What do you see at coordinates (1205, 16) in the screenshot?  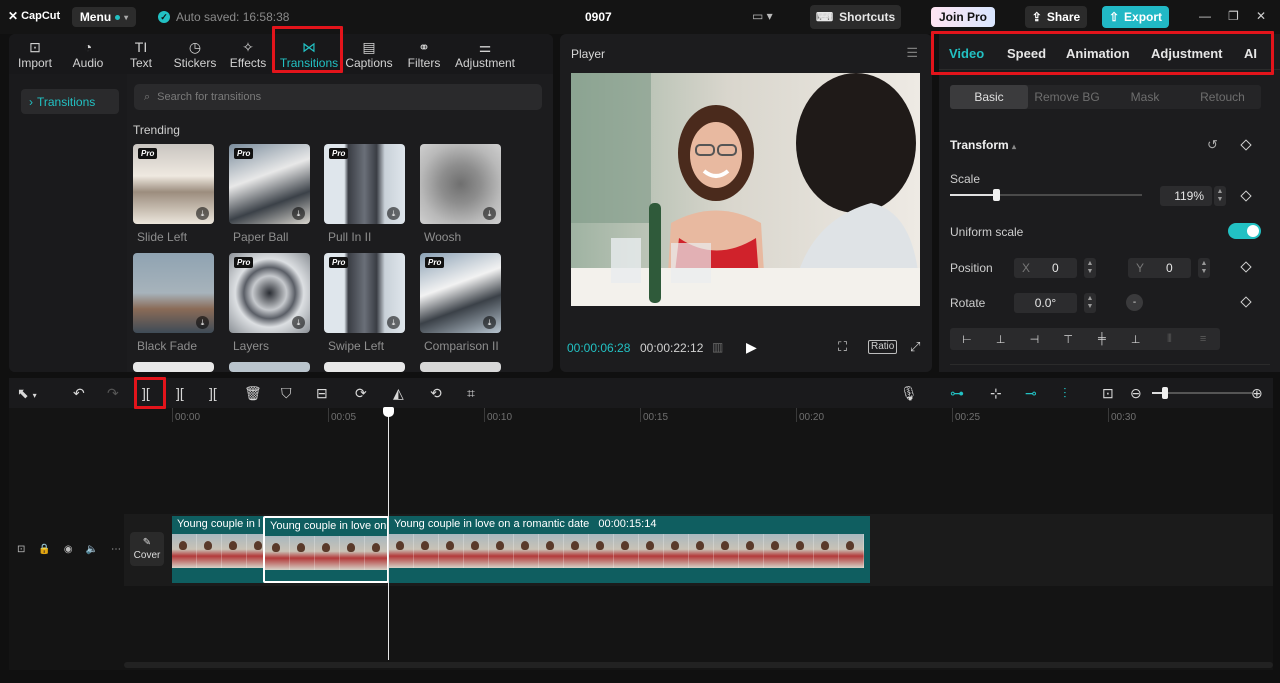 I see `minimize-icon: —` at bounding box center [1205, 16].